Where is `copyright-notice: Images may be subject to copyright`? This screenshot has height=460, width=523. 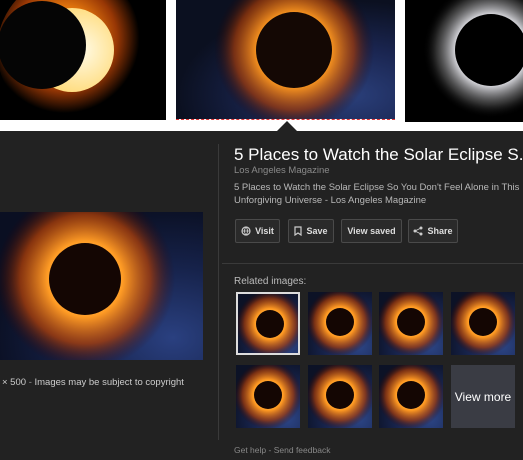
copyright-notice: Images may be subject to copyright is located at coordinates (109, 382).